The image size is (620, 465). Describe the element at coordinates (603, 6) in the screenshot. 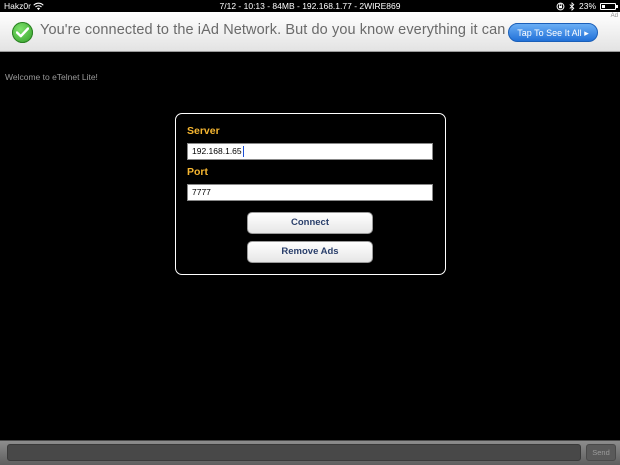

I see `battery-level-fill` at that location.